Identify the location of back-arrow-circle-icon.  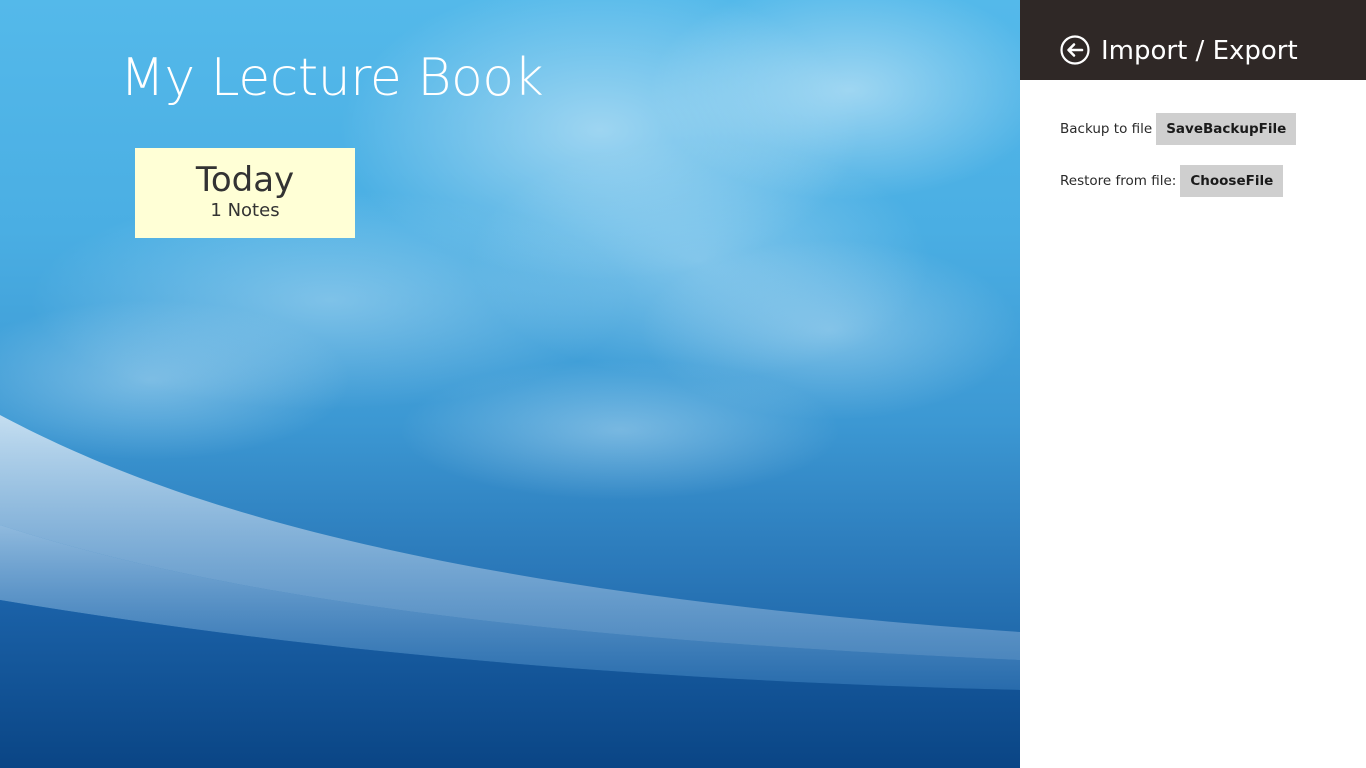
(1075, 50).